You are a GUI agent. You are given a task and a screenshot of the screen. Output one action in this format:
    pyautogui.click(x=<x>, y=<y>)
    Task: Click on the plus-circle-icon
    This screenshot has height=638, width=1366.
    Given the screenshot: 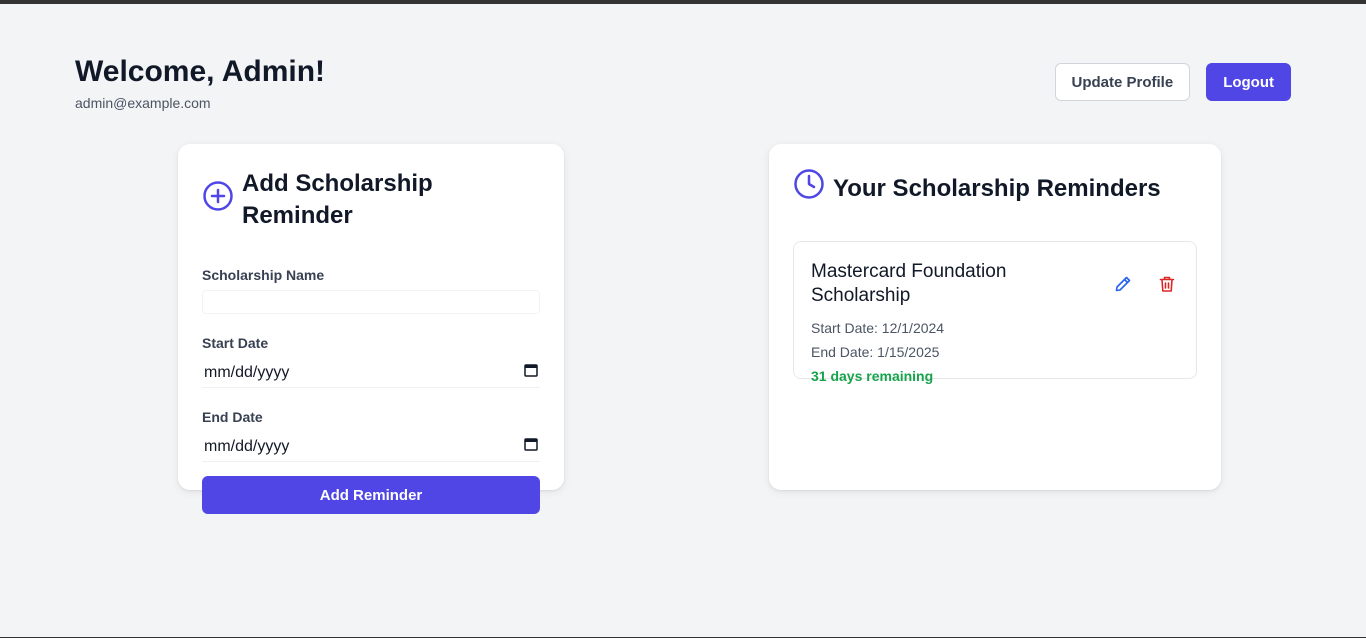 What is the action you would take?
    pyautogui.click(x=218, y=200)
    